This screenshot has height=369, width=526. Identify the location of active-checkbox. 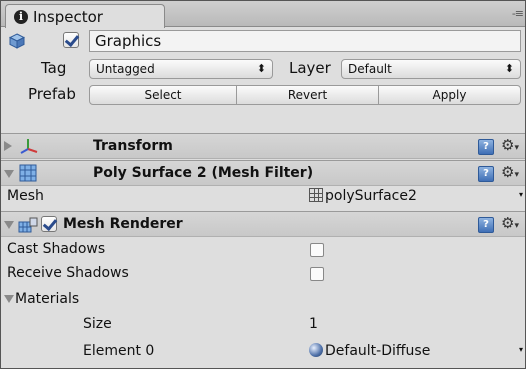
(71, 40).